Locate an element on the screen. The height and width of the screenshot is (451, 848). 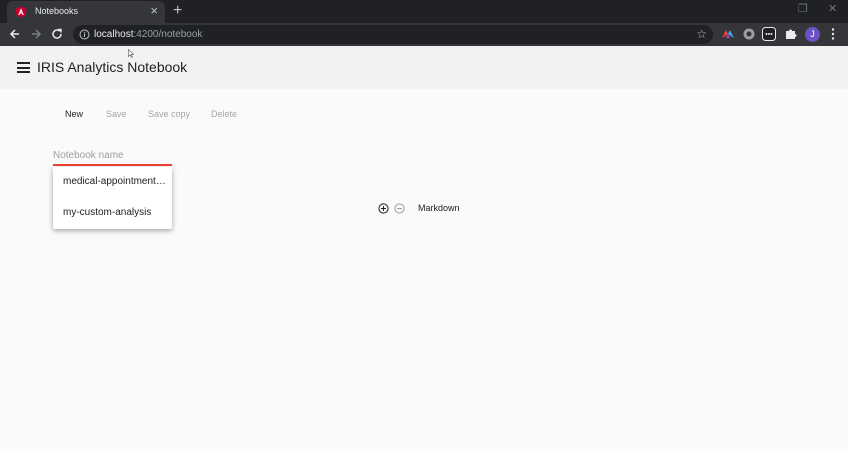
angular-icon is located at coordinates (21, 12).